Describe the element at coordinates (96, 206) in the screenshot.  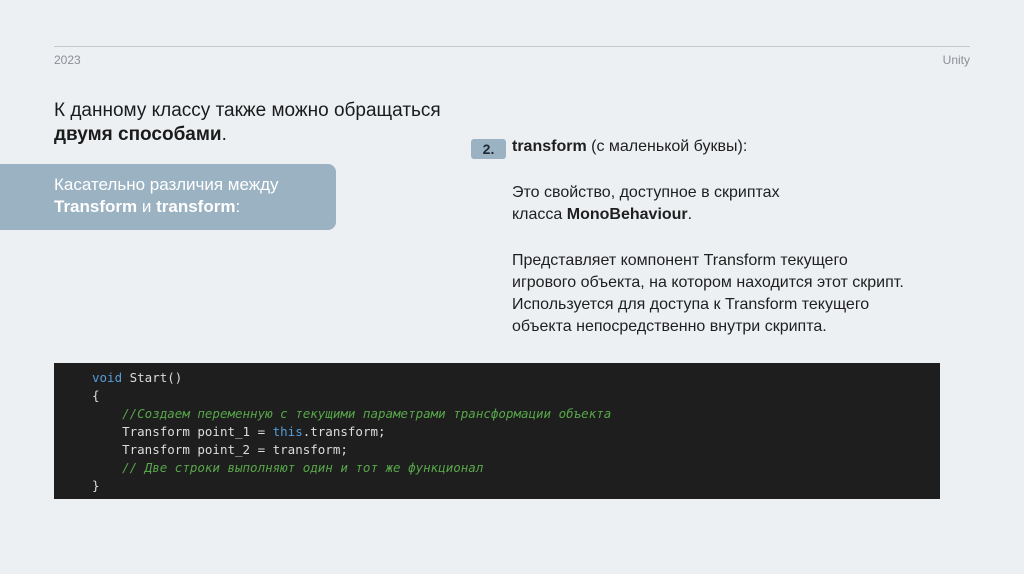
I see `note-bold-1: Transform` at that location.